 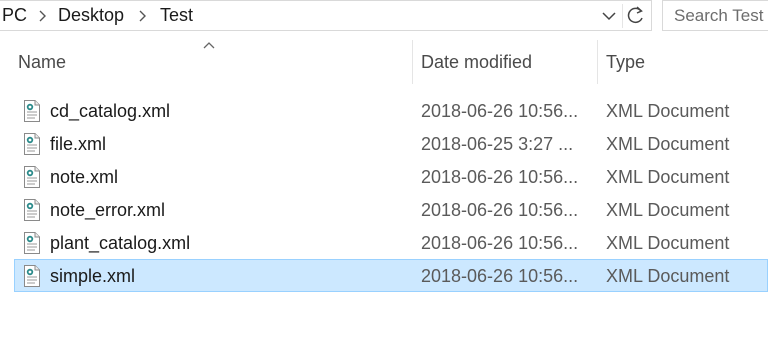 I want to click on search-input: Search Test, so click(x=715, y=15).